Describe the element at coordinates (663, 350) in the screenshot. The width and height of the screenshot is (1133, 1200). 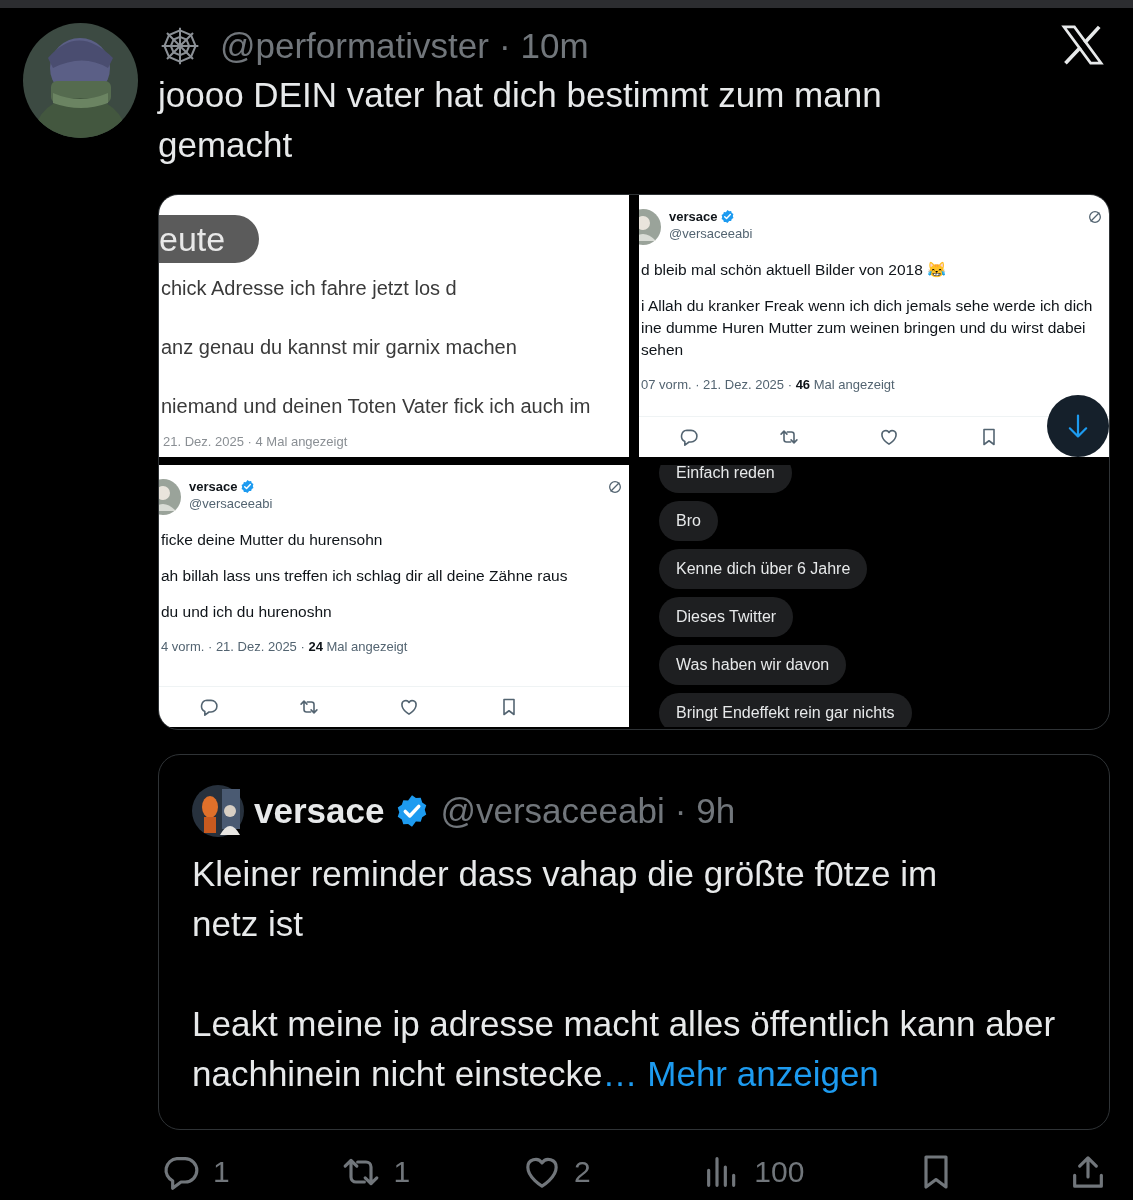
I see `tweet-text: sehen` at that location.